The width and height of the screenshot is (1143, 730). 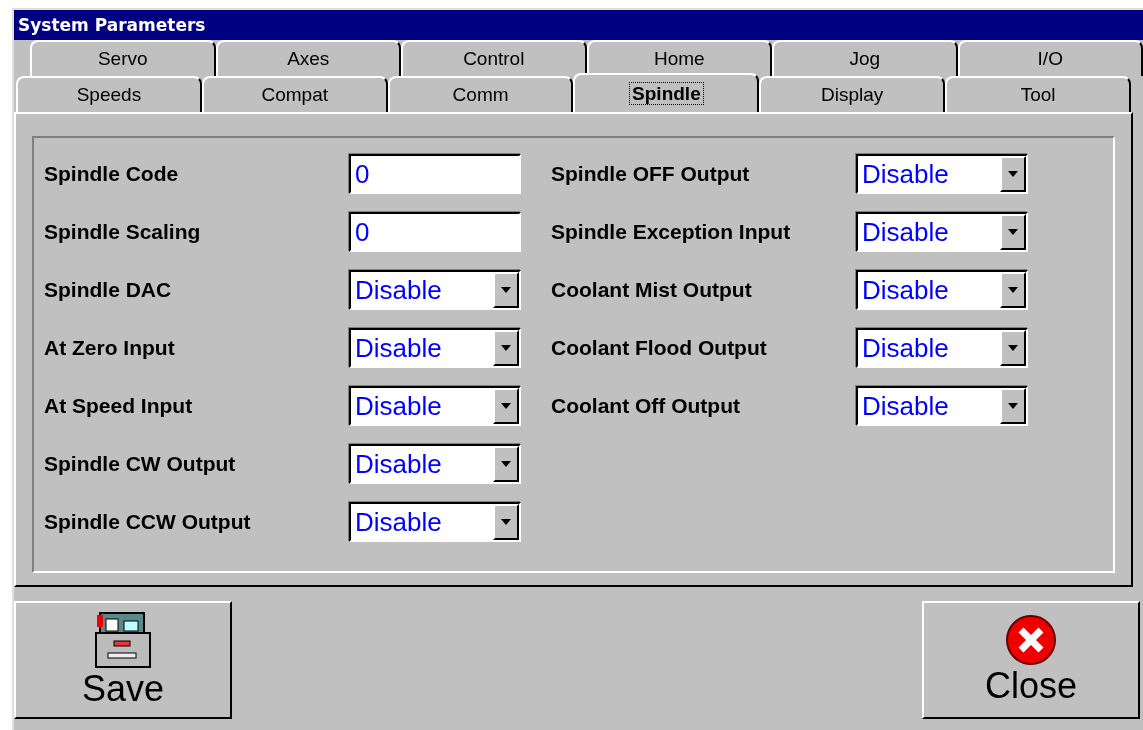 I want to click on field-label: Spindle CCW Output, so click(x=148, y=522).